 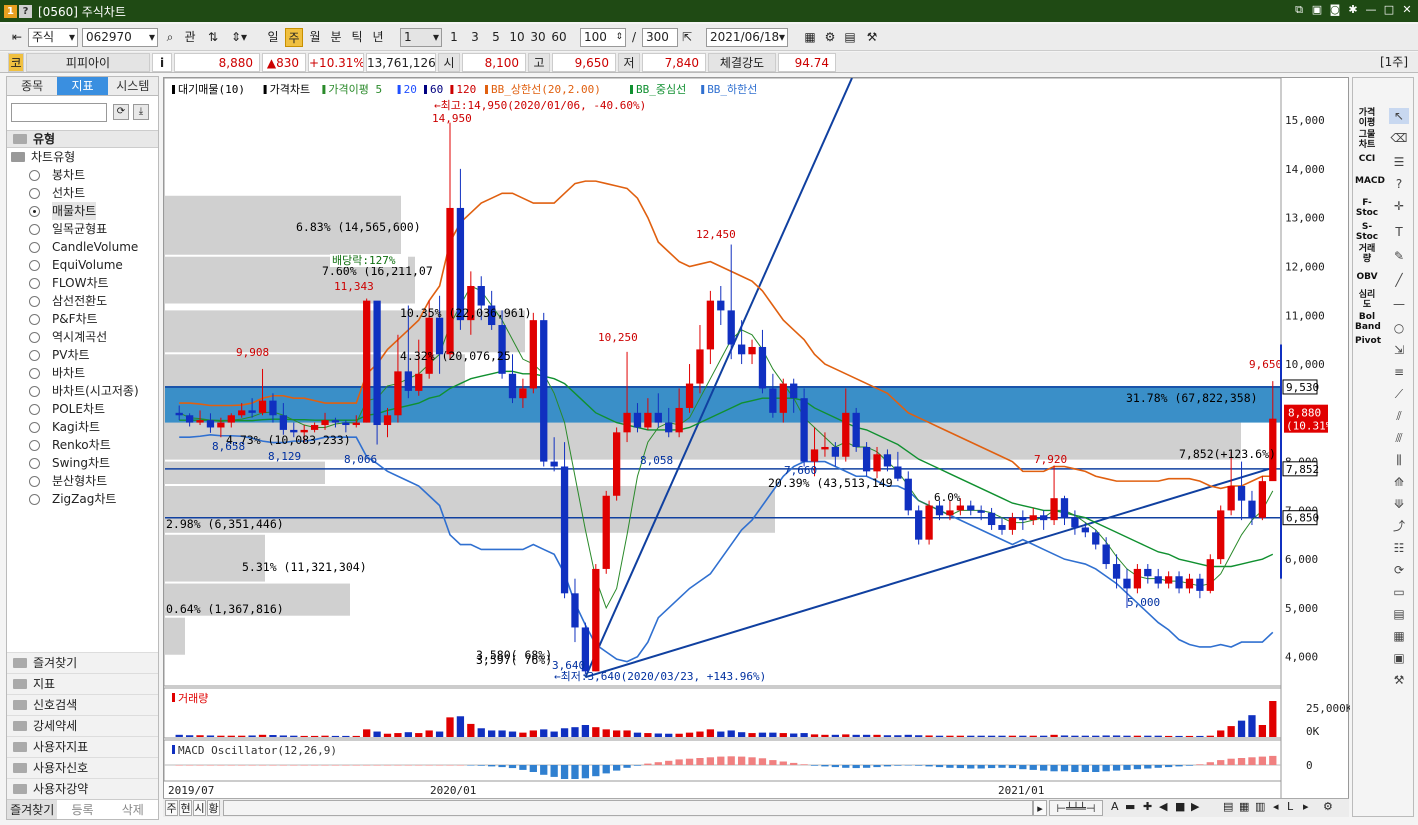 I want to click on auto-icon: ⟳, so click(x=1399, y=570).